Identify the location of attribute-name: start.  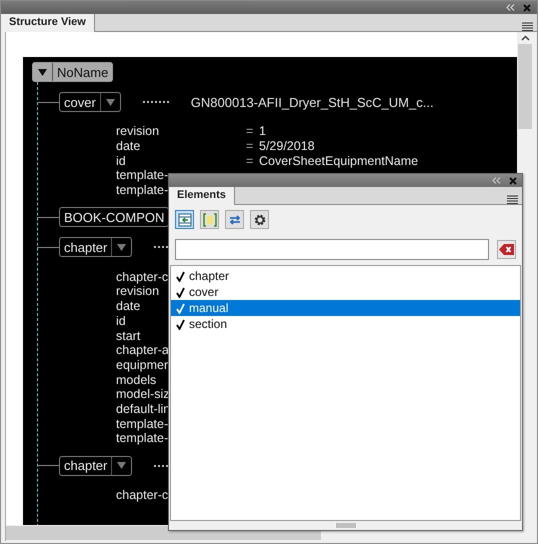
(128, 335).